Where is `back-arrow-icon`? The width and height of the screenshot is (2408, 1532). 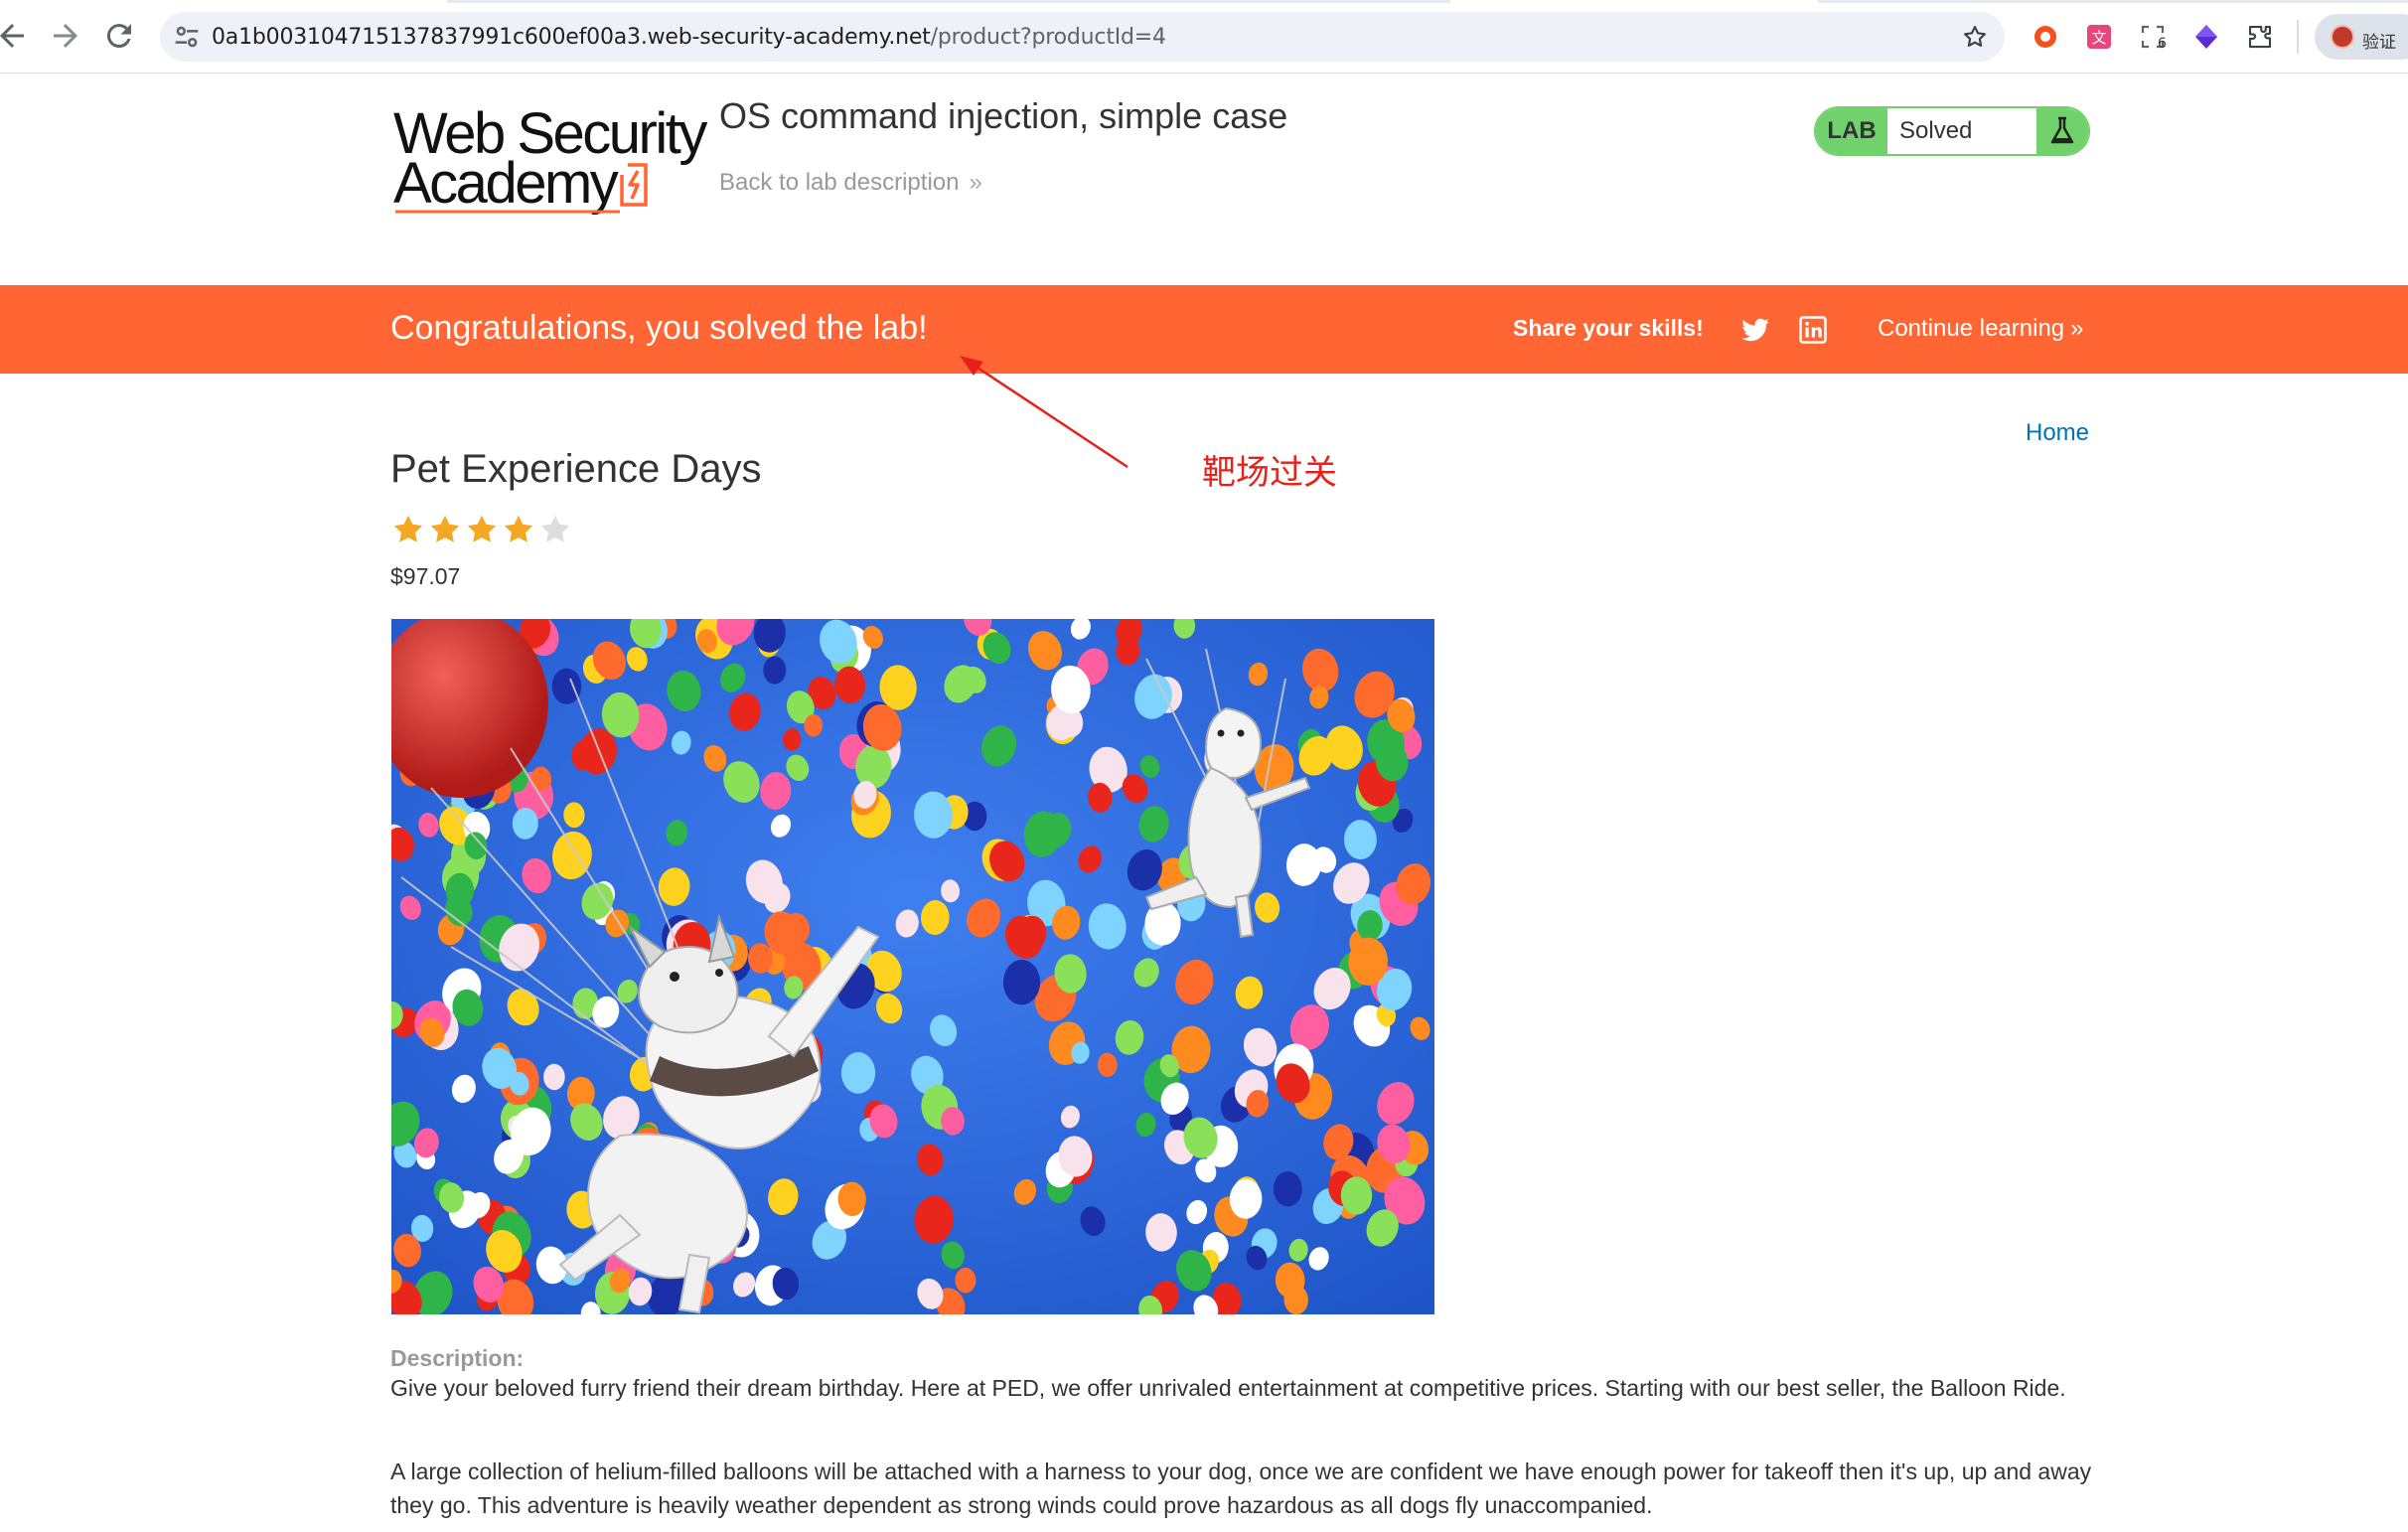
back-arrow-icon is located at coordinates (15, 36).